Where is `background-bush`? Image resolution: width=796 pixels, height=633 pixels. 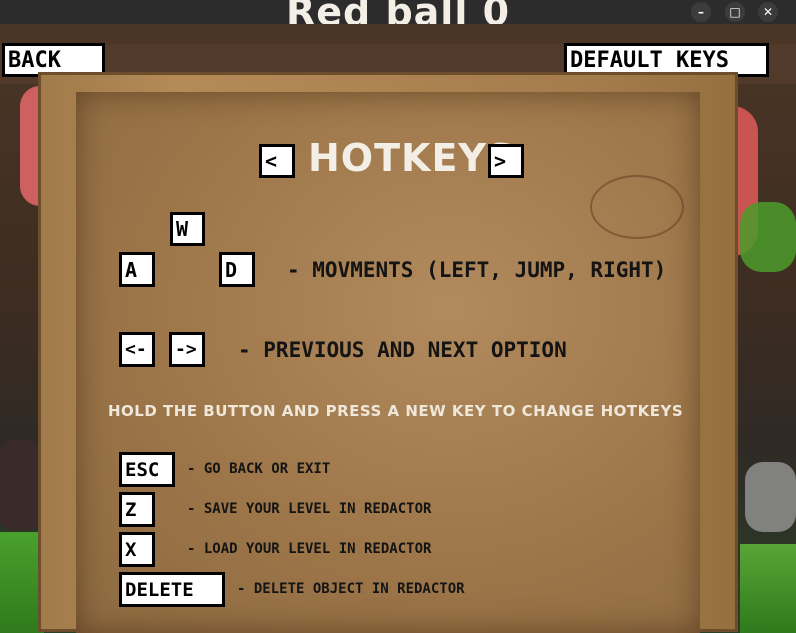
background-bush is located at coordinates (768, 237).